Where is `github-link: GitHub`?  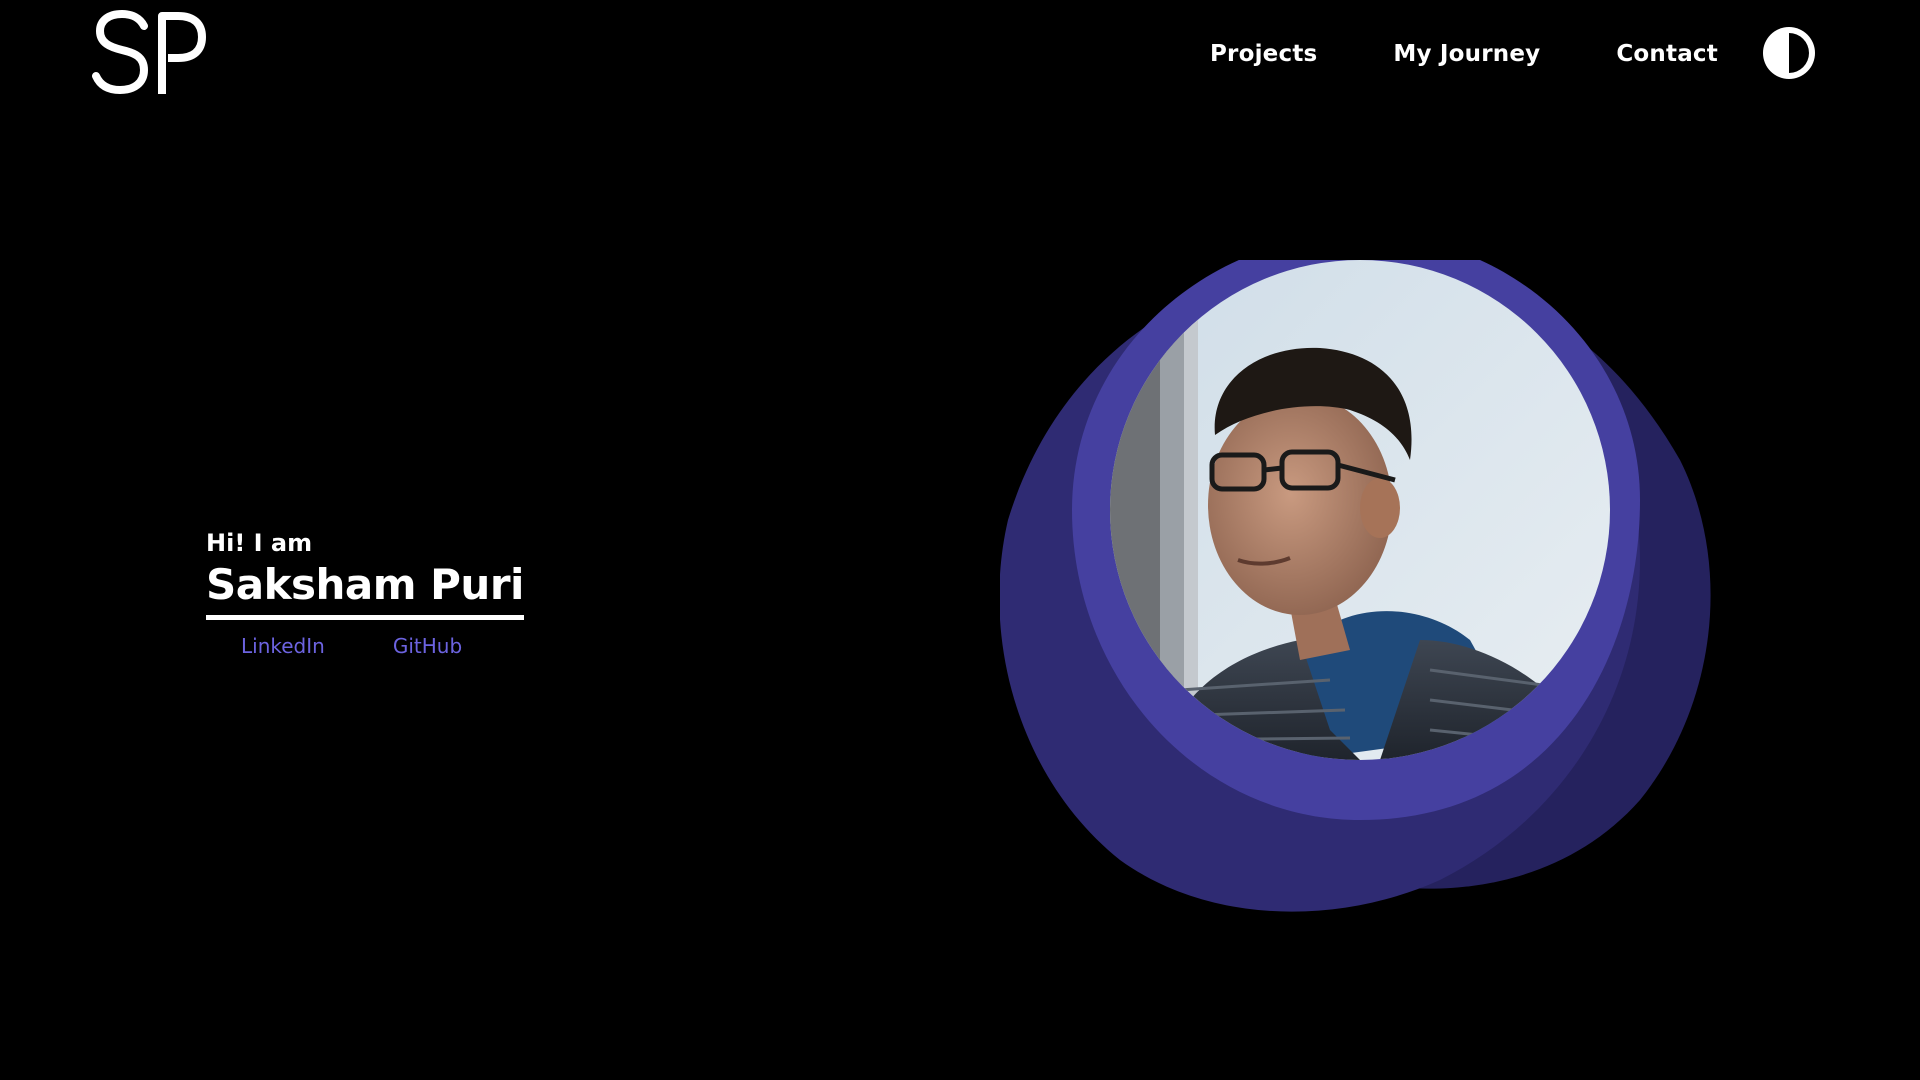
github-link: GitHub is located at coordinates (427, 646).